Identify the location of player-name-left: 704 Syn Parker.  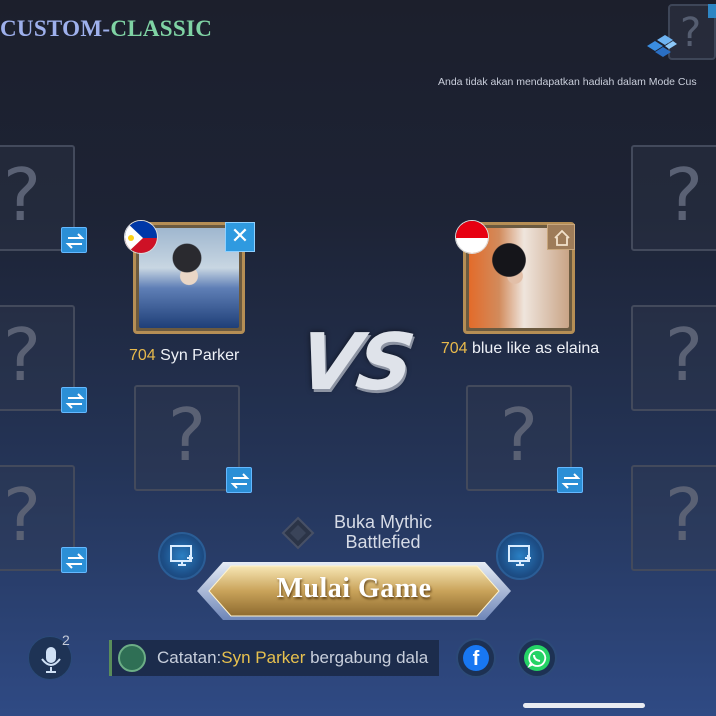
(184, 356).